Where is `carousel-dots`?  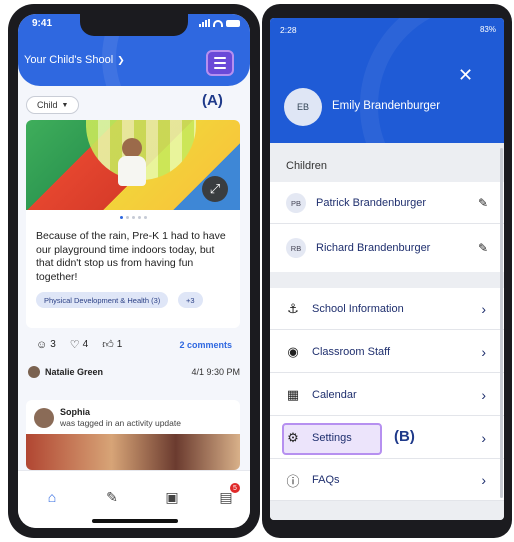
carousel-dots is located at coordinates (133, 217).